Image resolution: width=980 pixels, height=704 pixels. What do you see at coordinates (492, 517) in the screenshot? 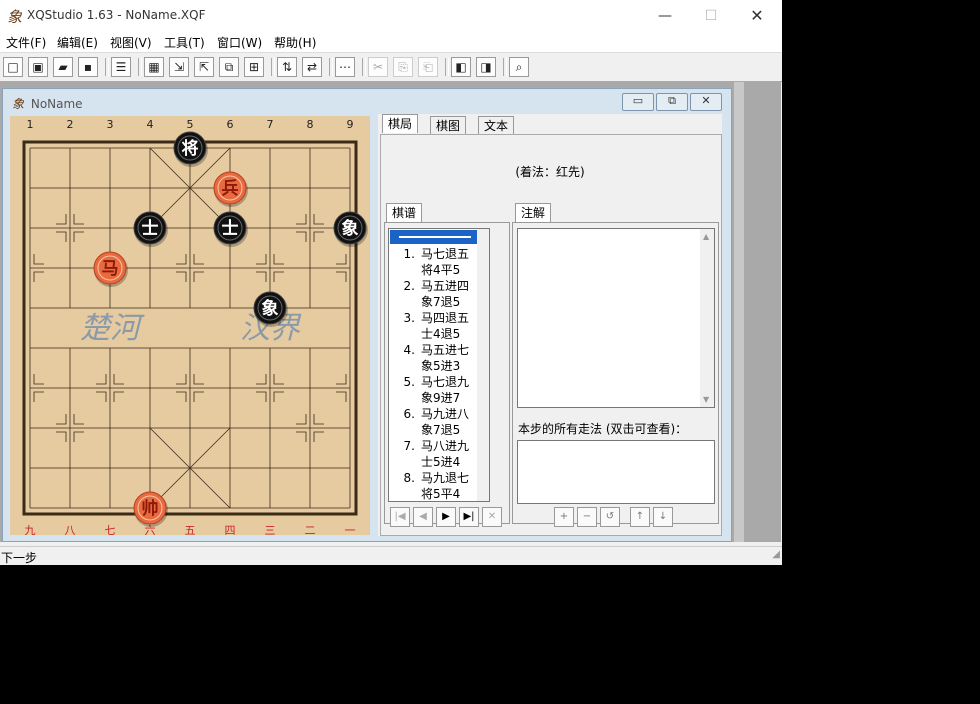
I see `delete-move-button: ✕` at bounding box center [492, 517].